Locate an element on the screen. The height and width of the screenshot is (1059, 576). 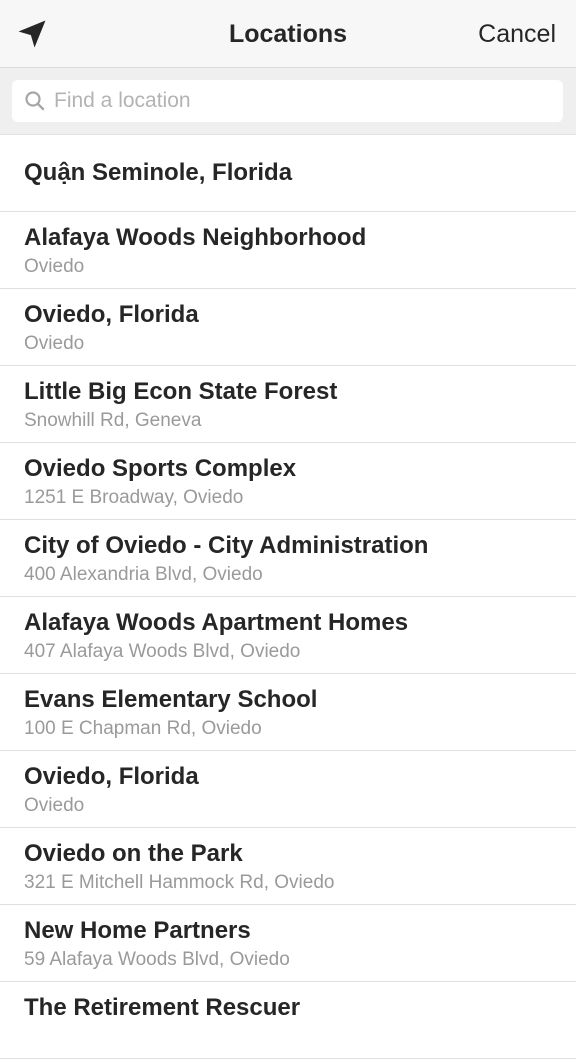
list-item-title: City of Oviedo - City Administration is located at coordinates (226, 545).